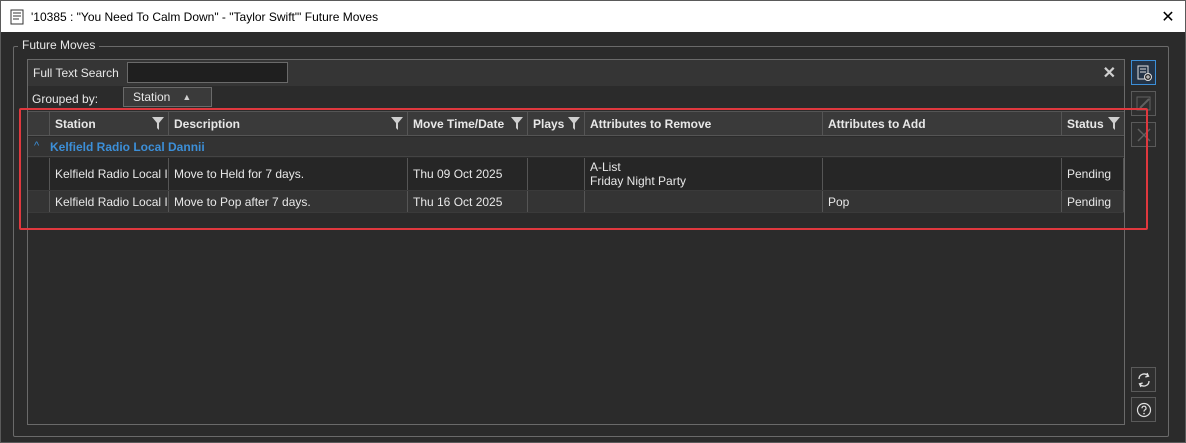 The image size is (1186, 443). I want to click on delete-move-button, so click(1143, 134).